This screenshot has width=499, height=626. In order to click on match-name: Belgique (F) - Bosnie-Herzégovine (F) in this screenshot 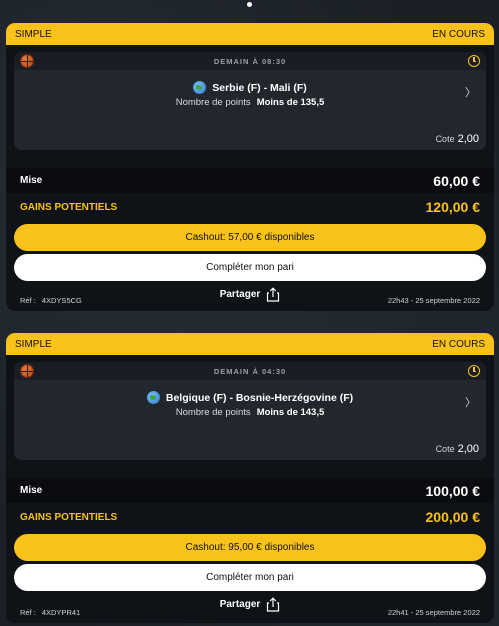, I will do `click(259, 397)`.